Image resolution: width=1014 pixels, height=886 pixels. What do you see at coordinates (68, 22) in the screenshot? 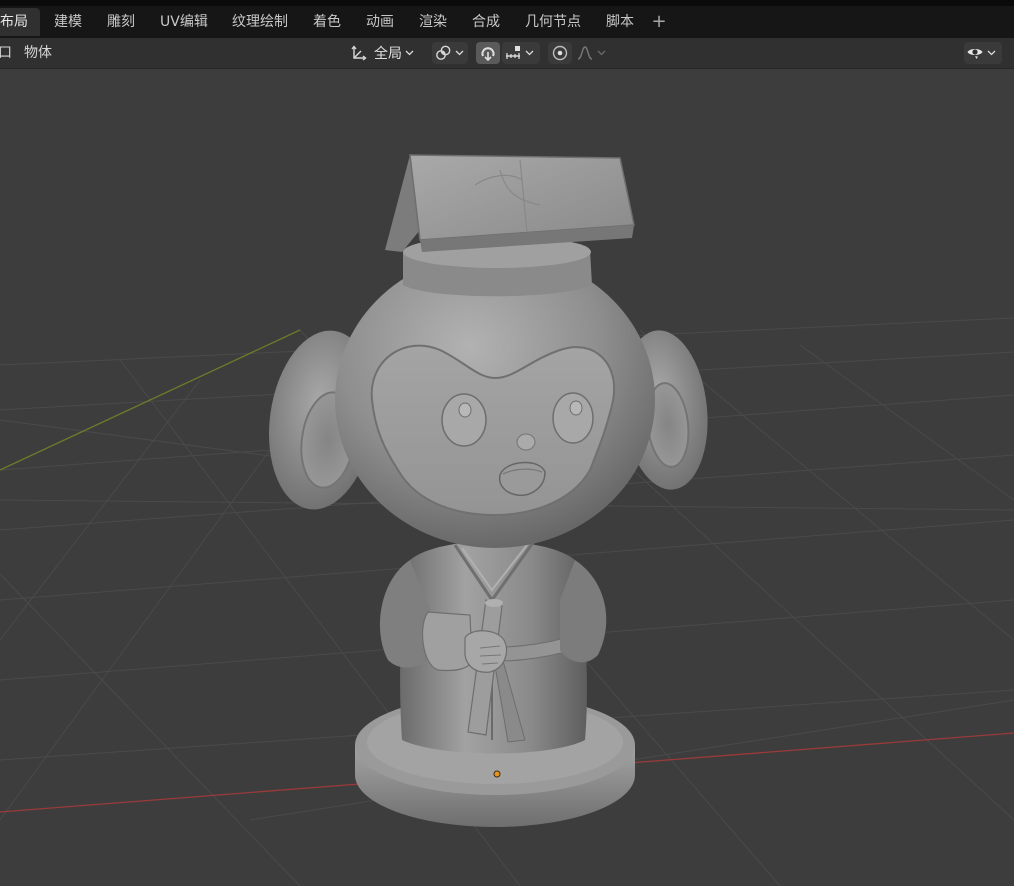
I see `tab-modeling: 建模` at bounding box center [68, 22].